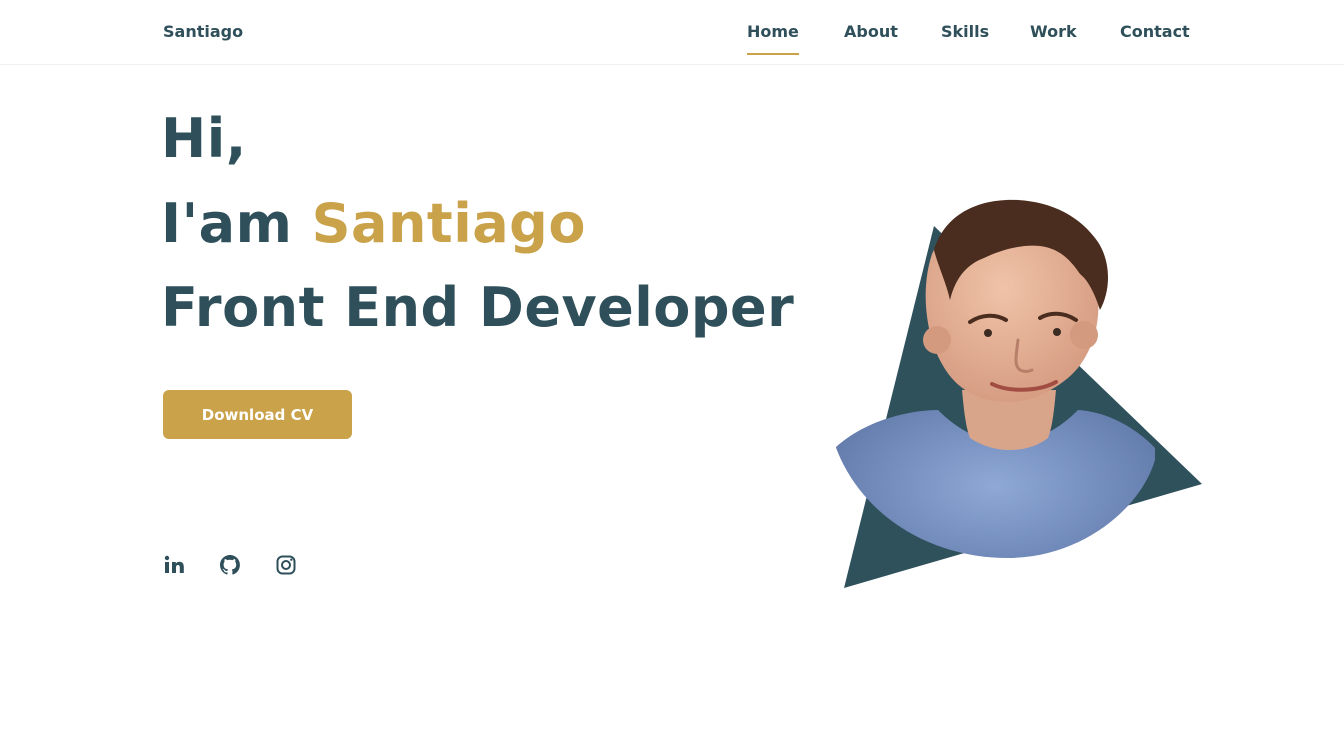  I want to click on linkedin-icon, so click(174, 565).